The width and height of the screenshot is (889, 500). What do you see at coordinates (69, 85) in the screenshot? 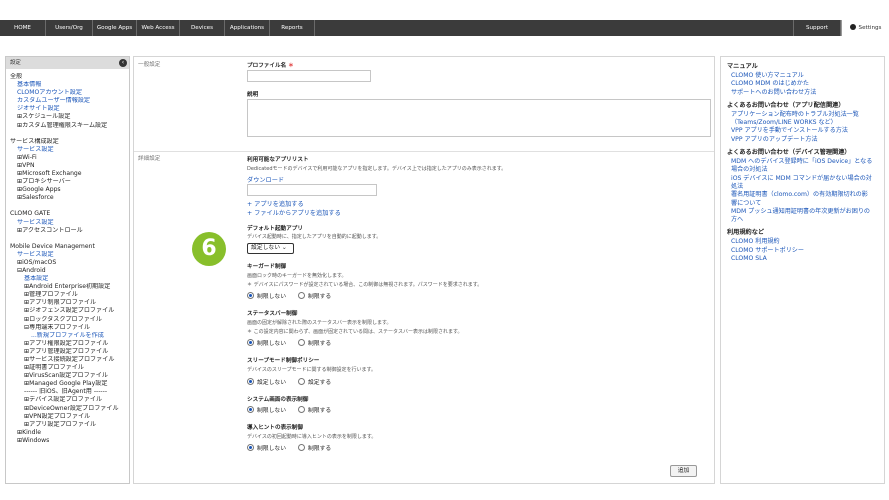
I see `sidebar-link: 基本情報` at bounding box center [69, 85].